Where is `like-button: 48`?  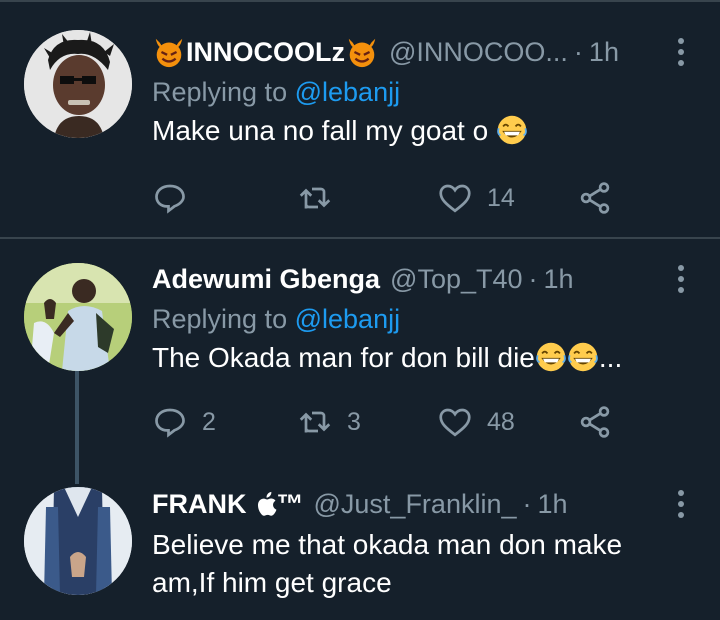 like-button: 48 is located at coordinates (476, 422).